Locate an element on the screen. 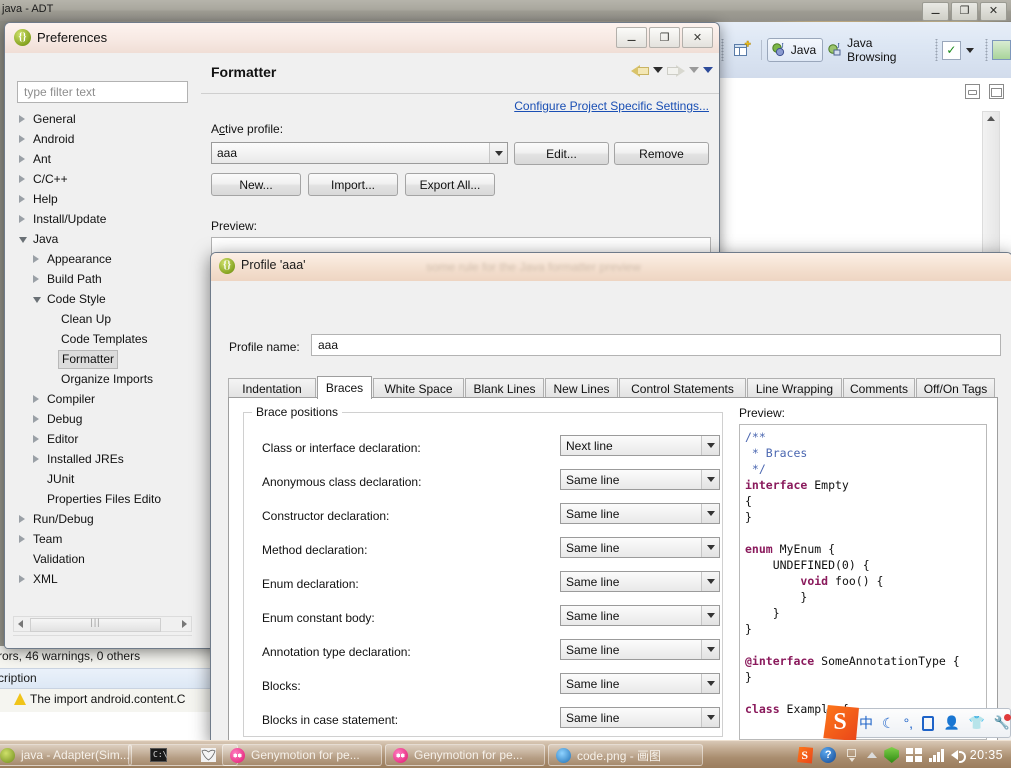  scroll-right-icon is located at coordinates (184, 624).